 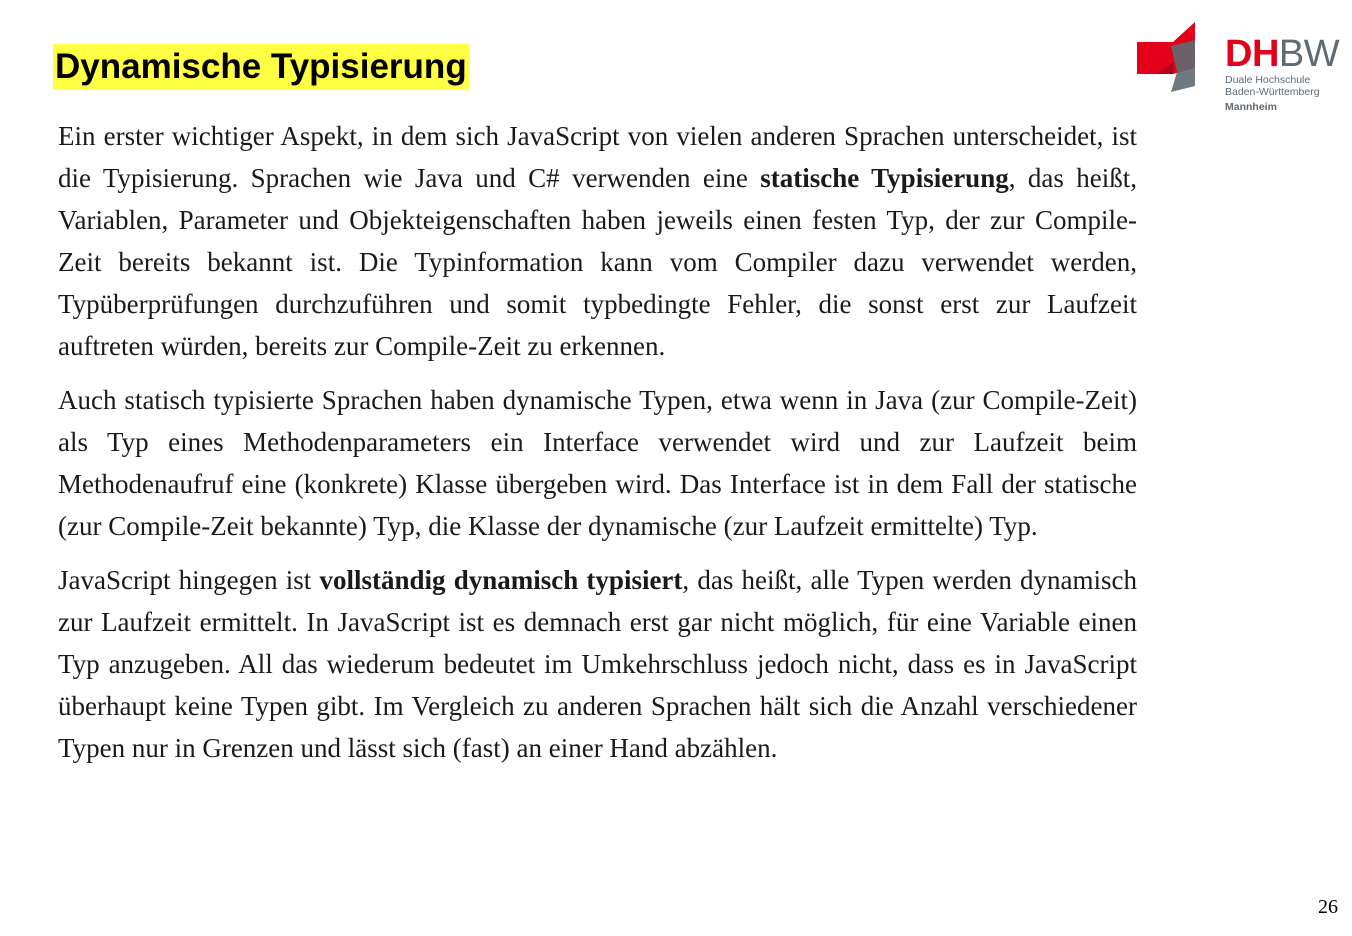 I want to click on paragraph-3-bold: vollständig dynamisch typisiert, so click(x=501, y=580).